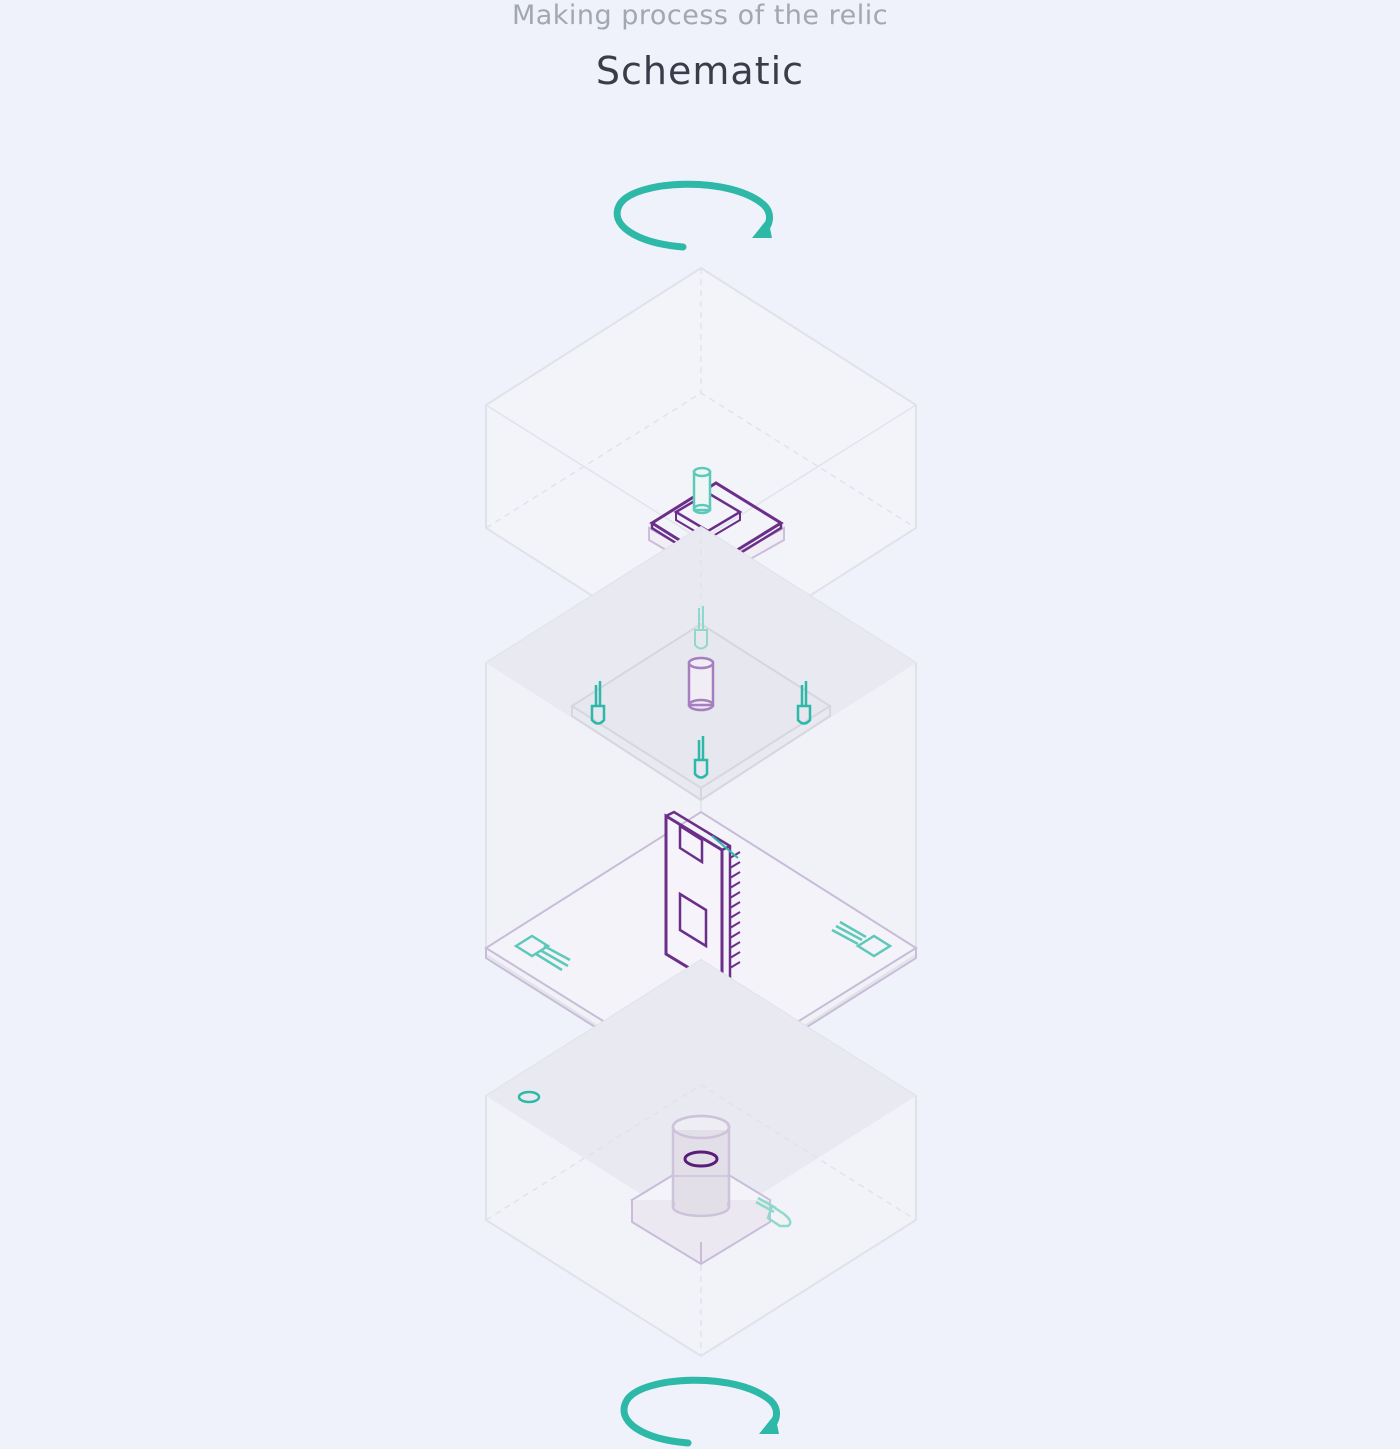 The width and height of the screenshot is (1400, 1449). What do you see at coordinates (700, 1411) in the screenshot?
I see `rotate-bottom-icon` at bounding box center [700, 1411].